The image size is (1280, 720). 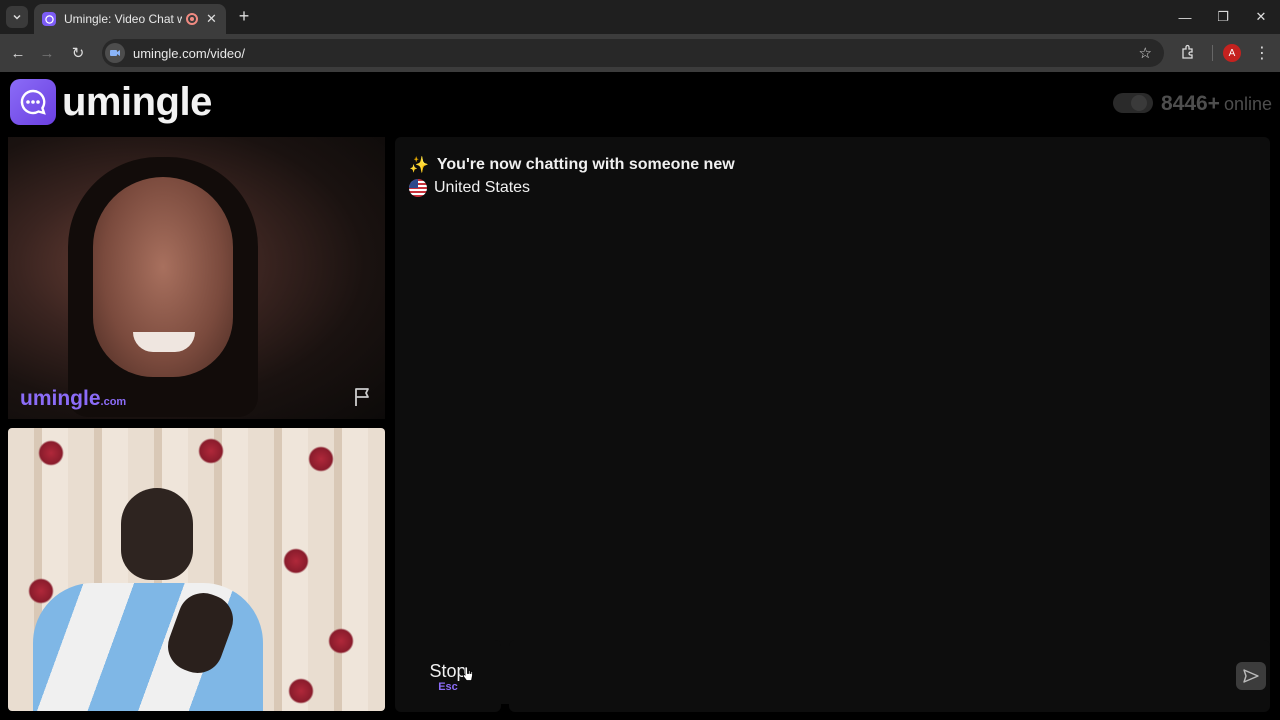 I want to click on camera-site-icon, so click(x=115, y=53).